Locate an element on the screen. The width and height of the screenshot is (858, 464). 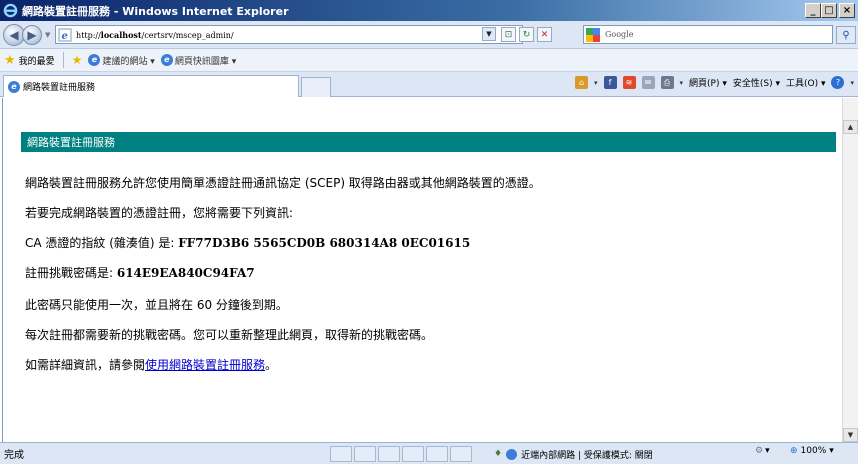
compatibility-view-button: ⊡ is located at coordinates (508, 34).